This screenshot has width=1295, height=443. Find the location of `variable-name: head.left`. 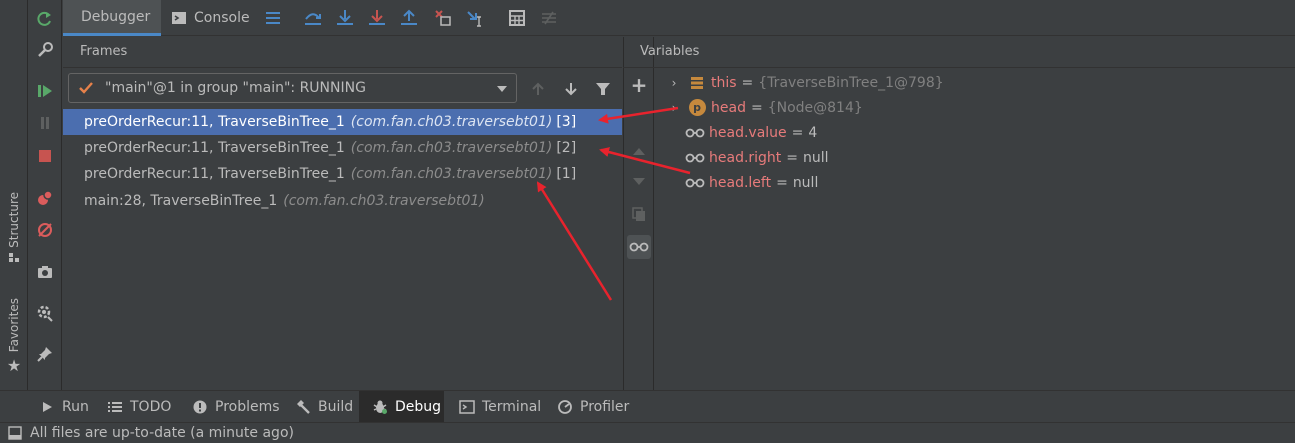

variable-name: head.left is located at coordinates (740, 182).